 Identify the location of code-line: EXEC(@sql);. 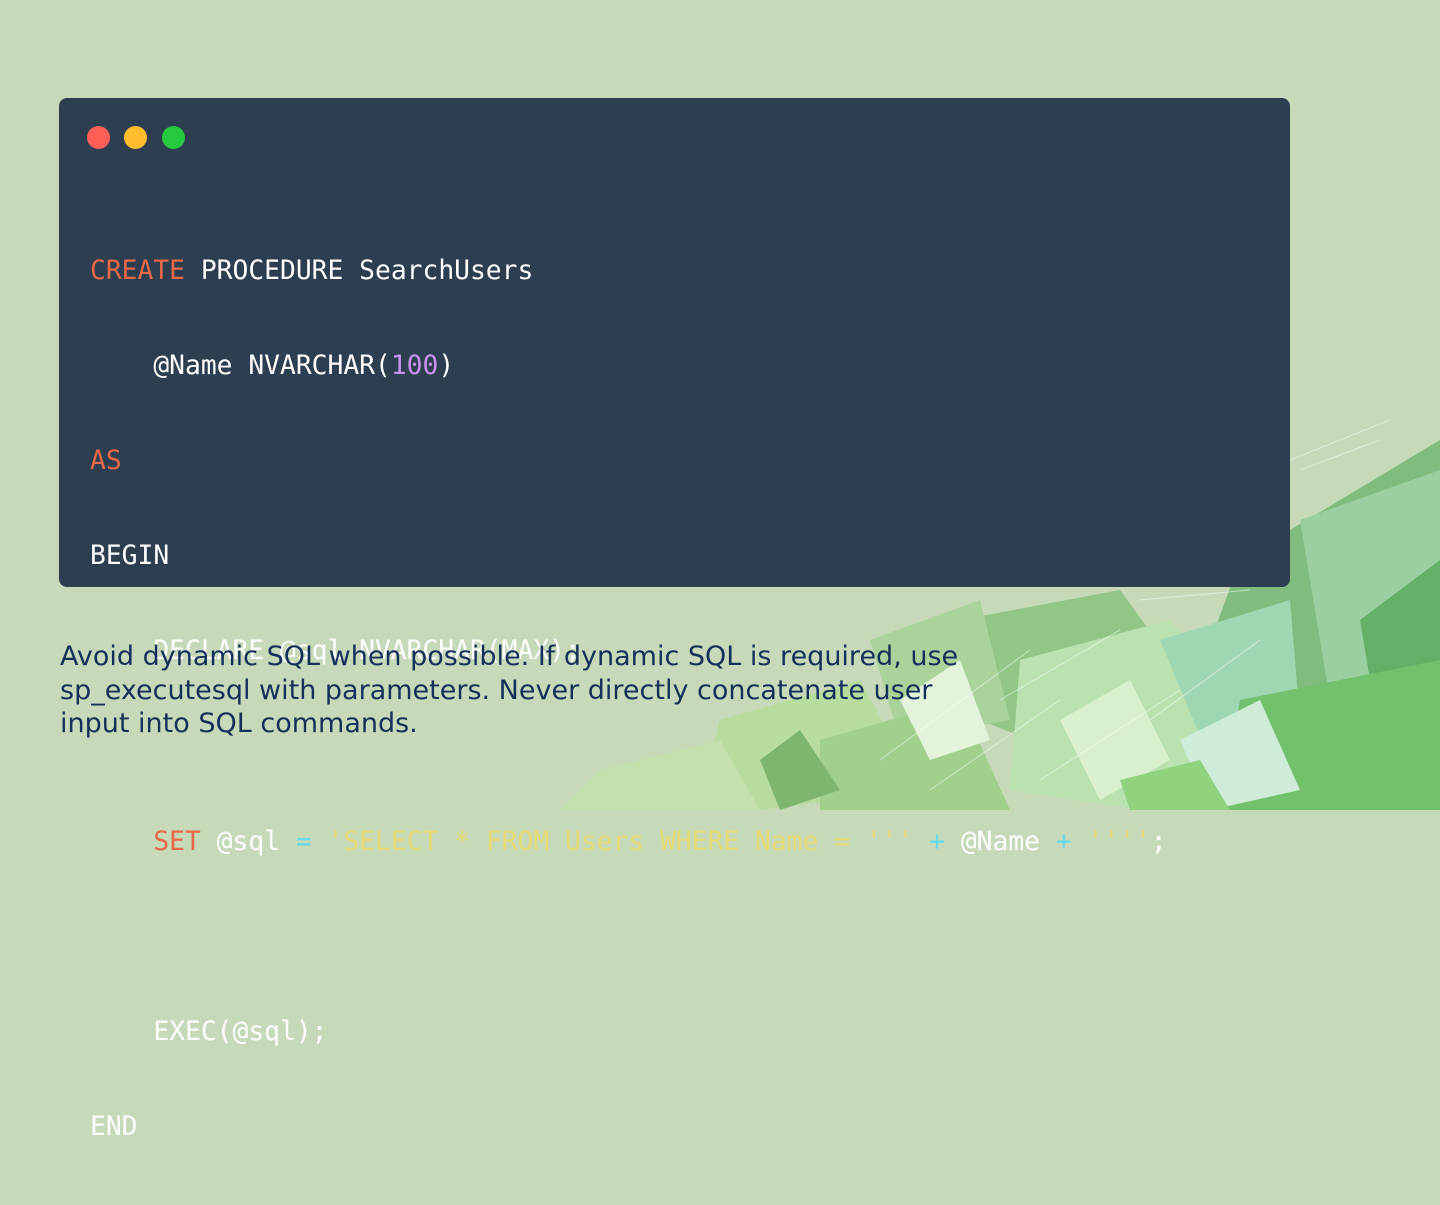
(628, 1032).